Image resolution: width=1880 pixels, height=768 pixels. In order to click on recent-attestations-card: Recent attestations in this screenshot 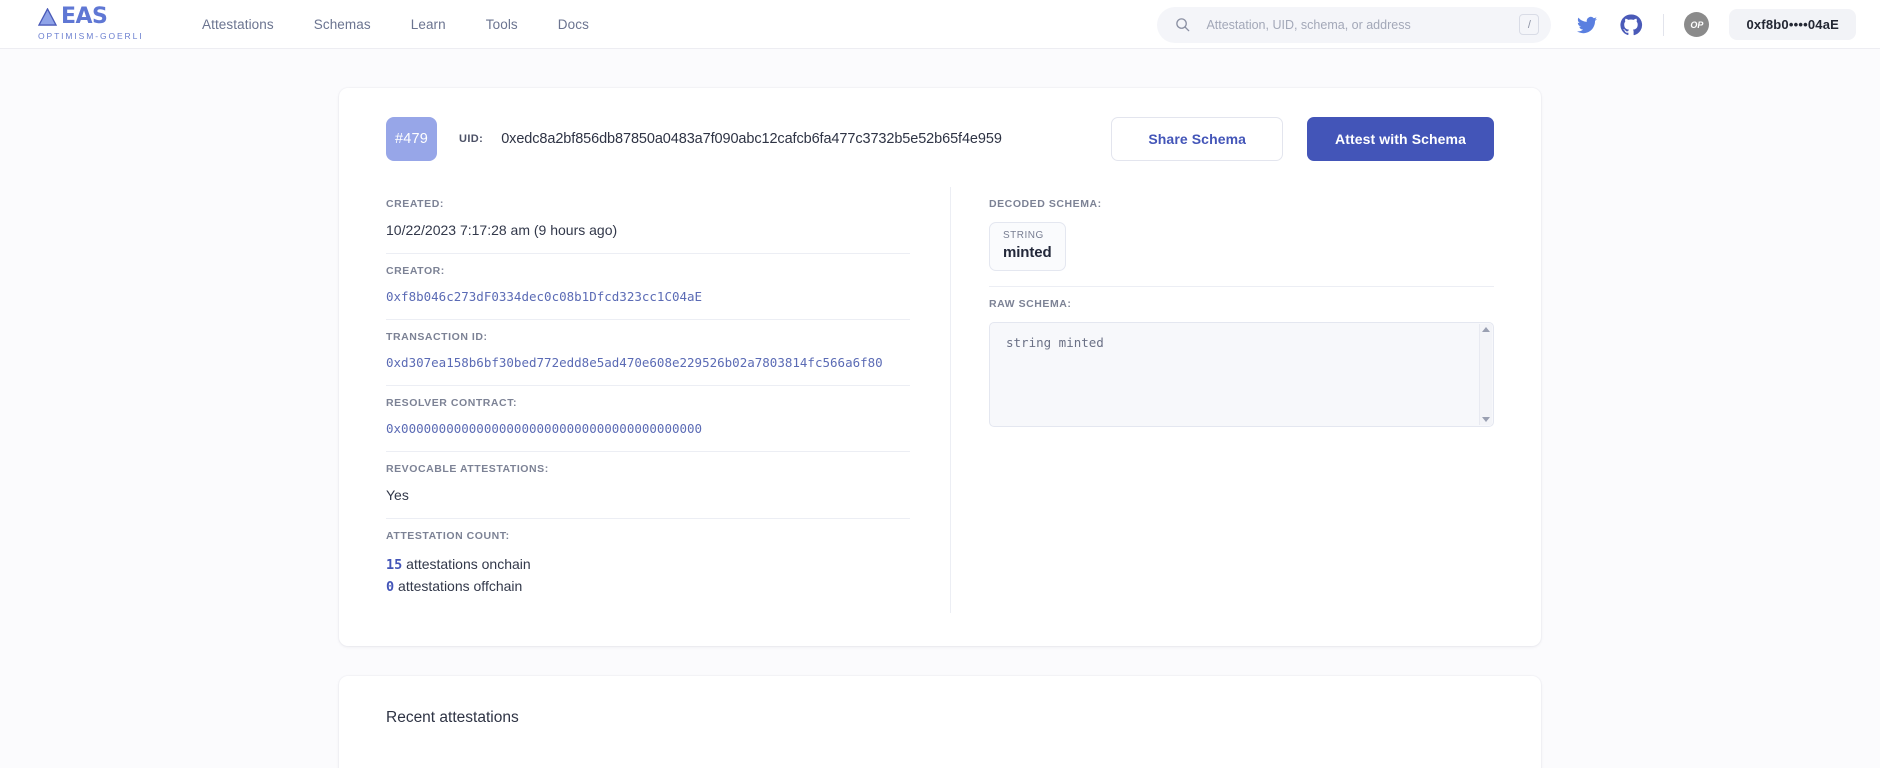, I will do `click(940, 722)`.